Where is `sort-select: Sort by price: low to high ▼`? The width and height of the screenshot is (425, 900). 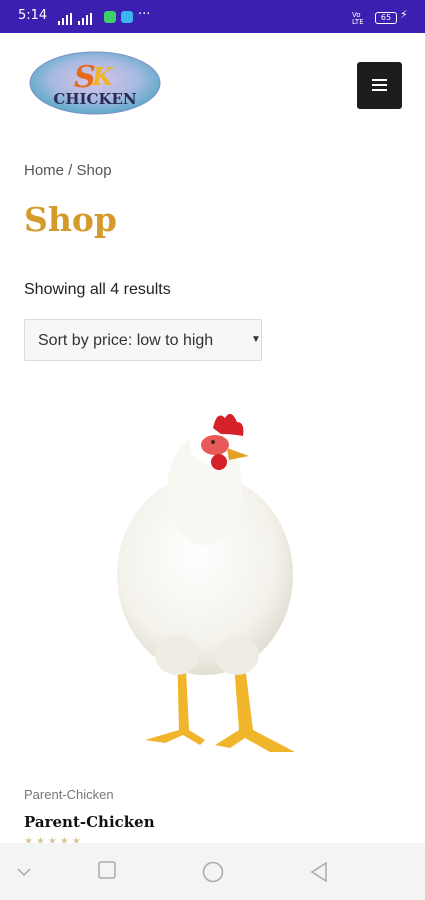 sort-select: Sort by price: low to high ▼ is located at coordinates (143, 340).